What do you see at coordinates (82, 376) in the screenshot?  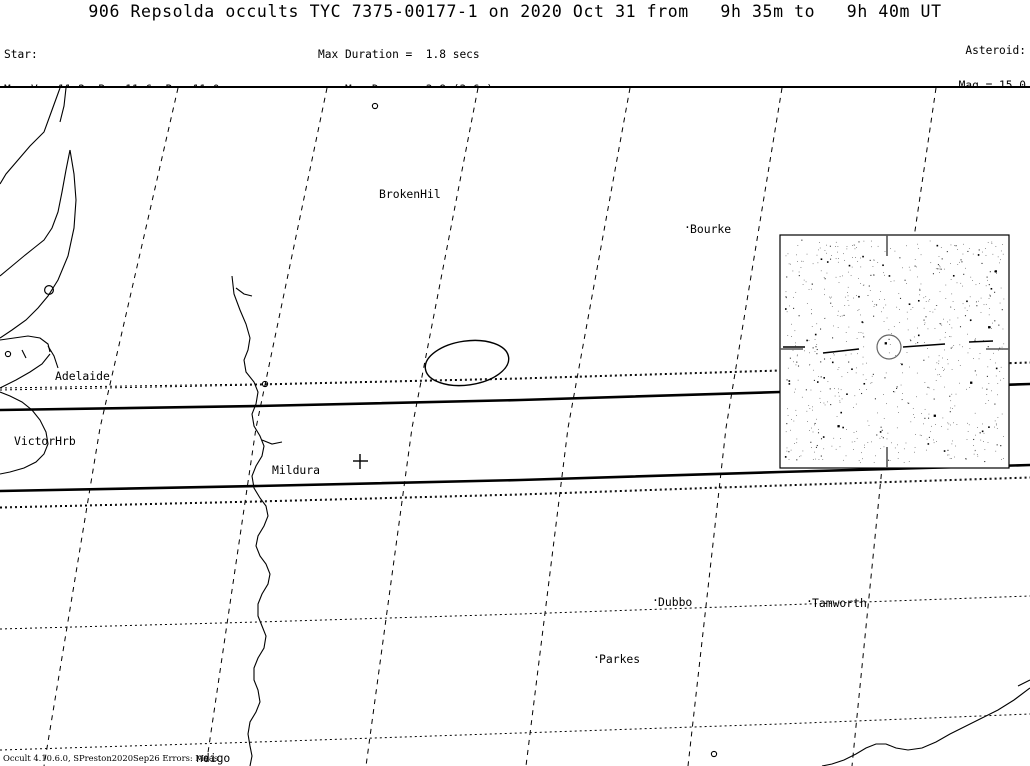 I see `city-label-adelaide: Adelaide` at bounding box center [82, 376].